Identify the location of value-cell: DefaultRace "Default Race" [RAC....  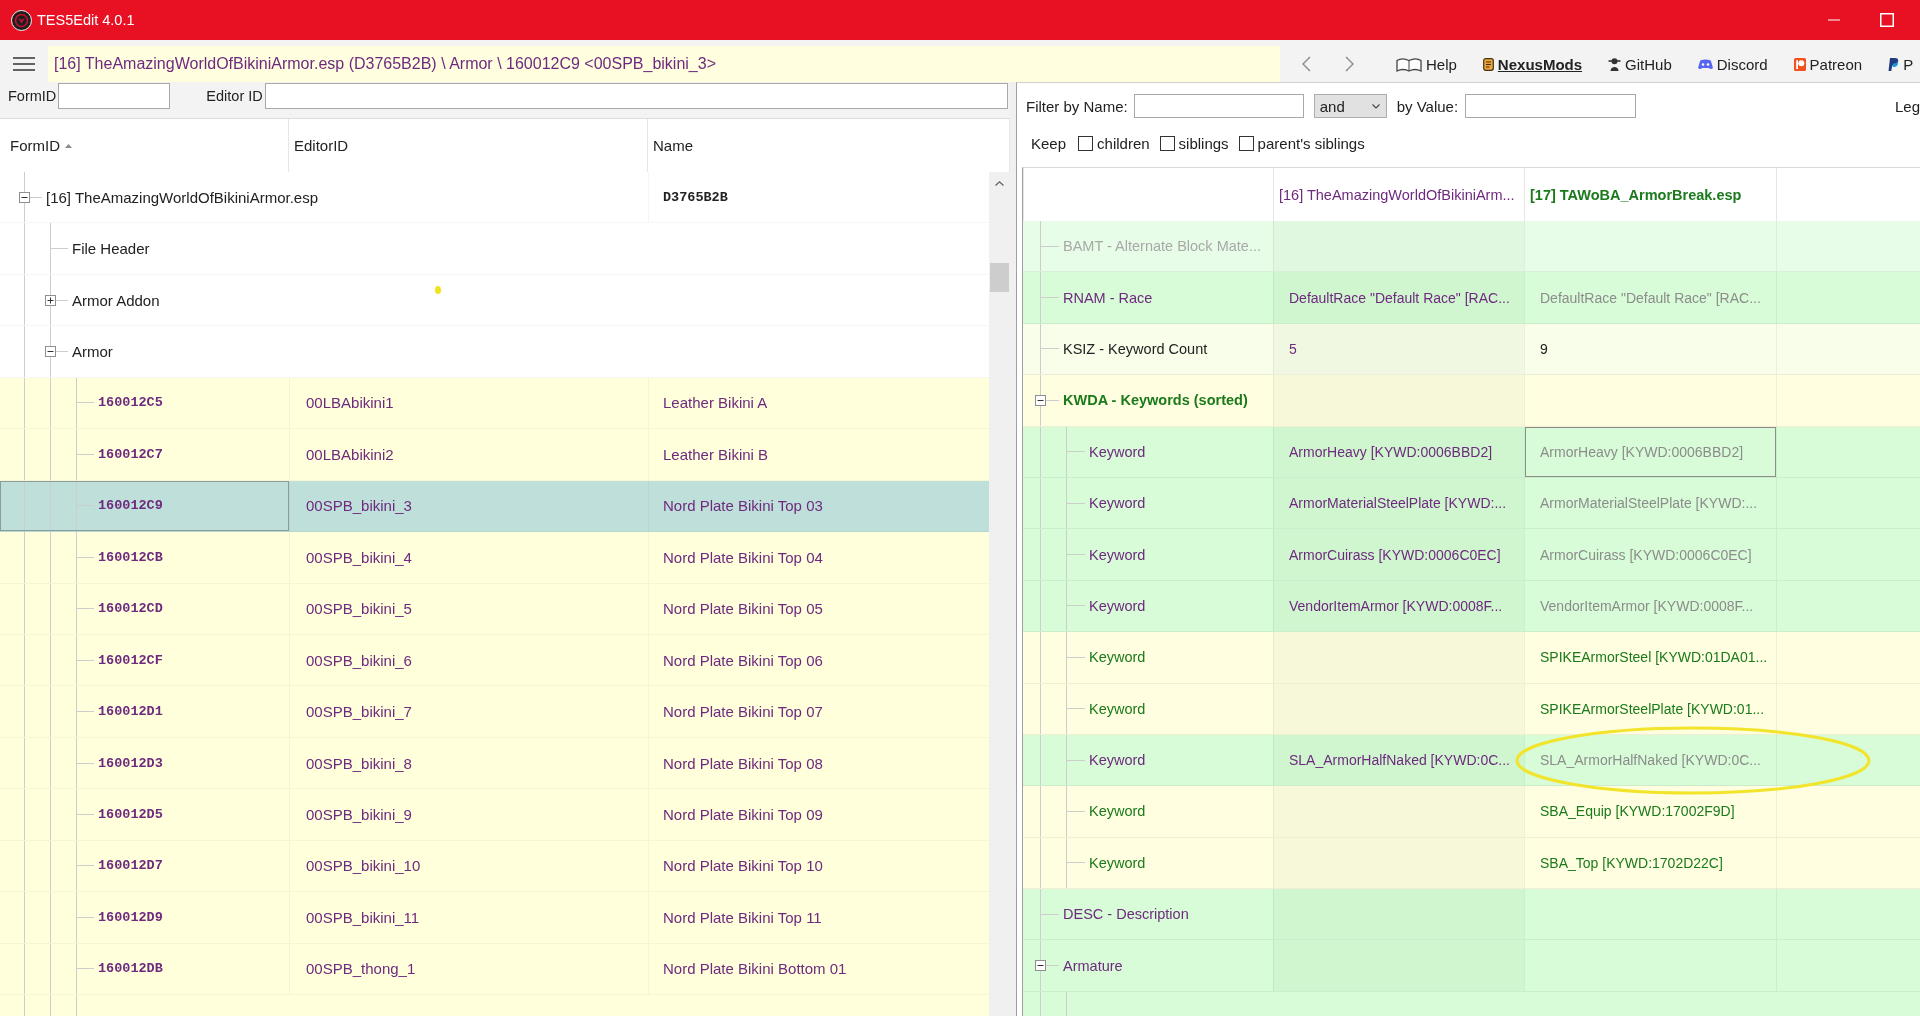
(1398, 297).